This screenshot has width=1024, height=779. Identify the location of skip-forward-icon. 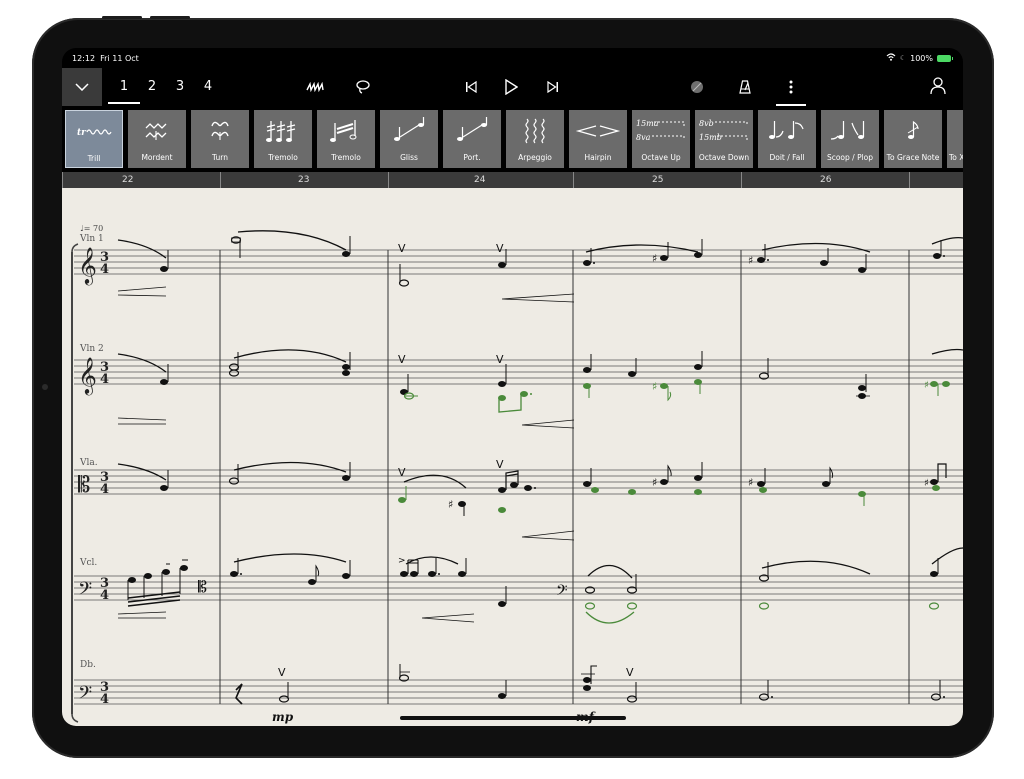
(552, 87).